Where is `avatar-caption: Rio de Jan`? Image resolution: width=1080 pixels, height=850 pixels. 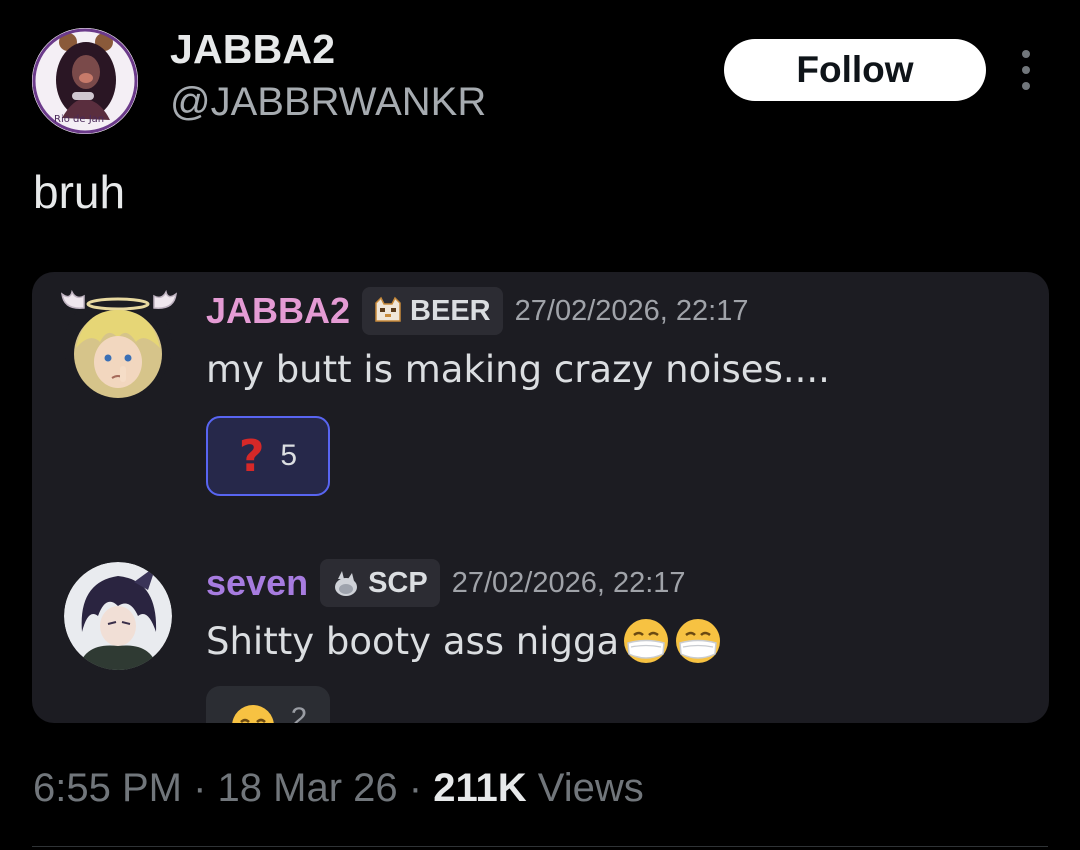
avatar-caption: Rio de Jan is located at coordinates (79, 119).